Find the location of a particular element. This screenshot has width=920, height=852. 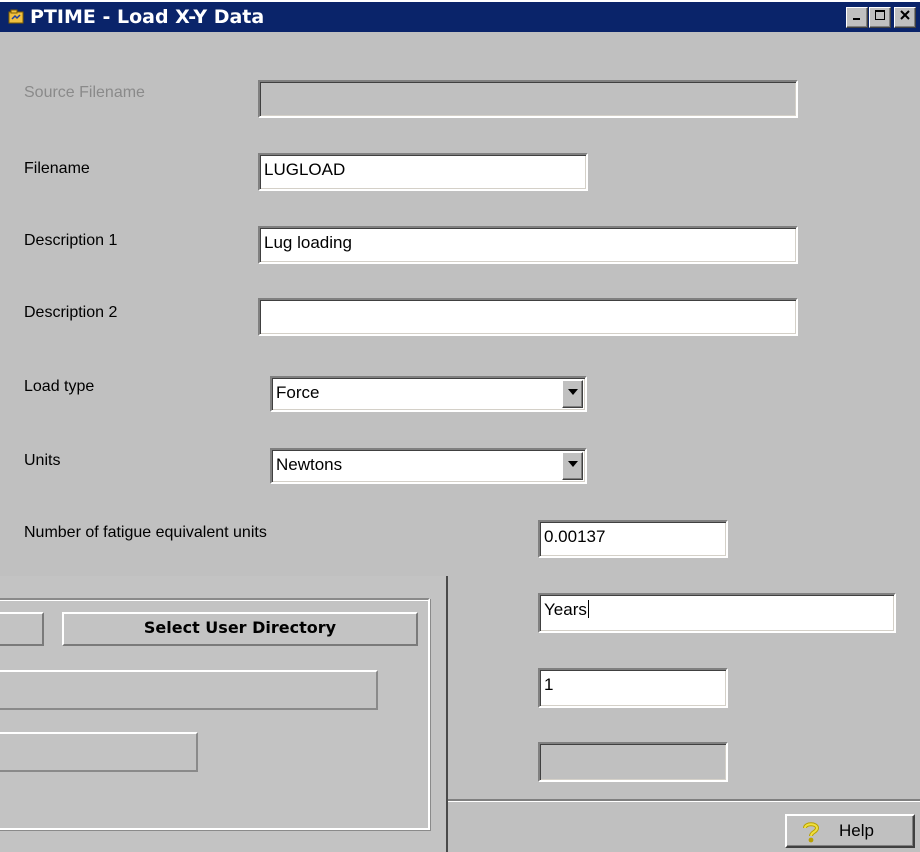

filename-label: Filename is located at coordinates (57, 168).